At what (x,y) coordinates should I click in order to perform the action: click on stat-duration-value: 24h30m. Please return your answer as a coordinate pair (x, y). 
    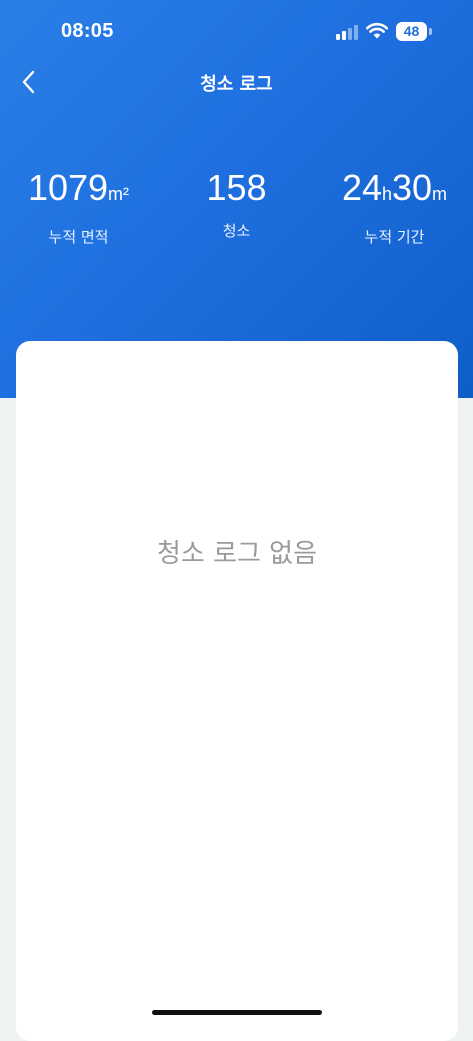
    Looking at the image, I should click on (394, 191).